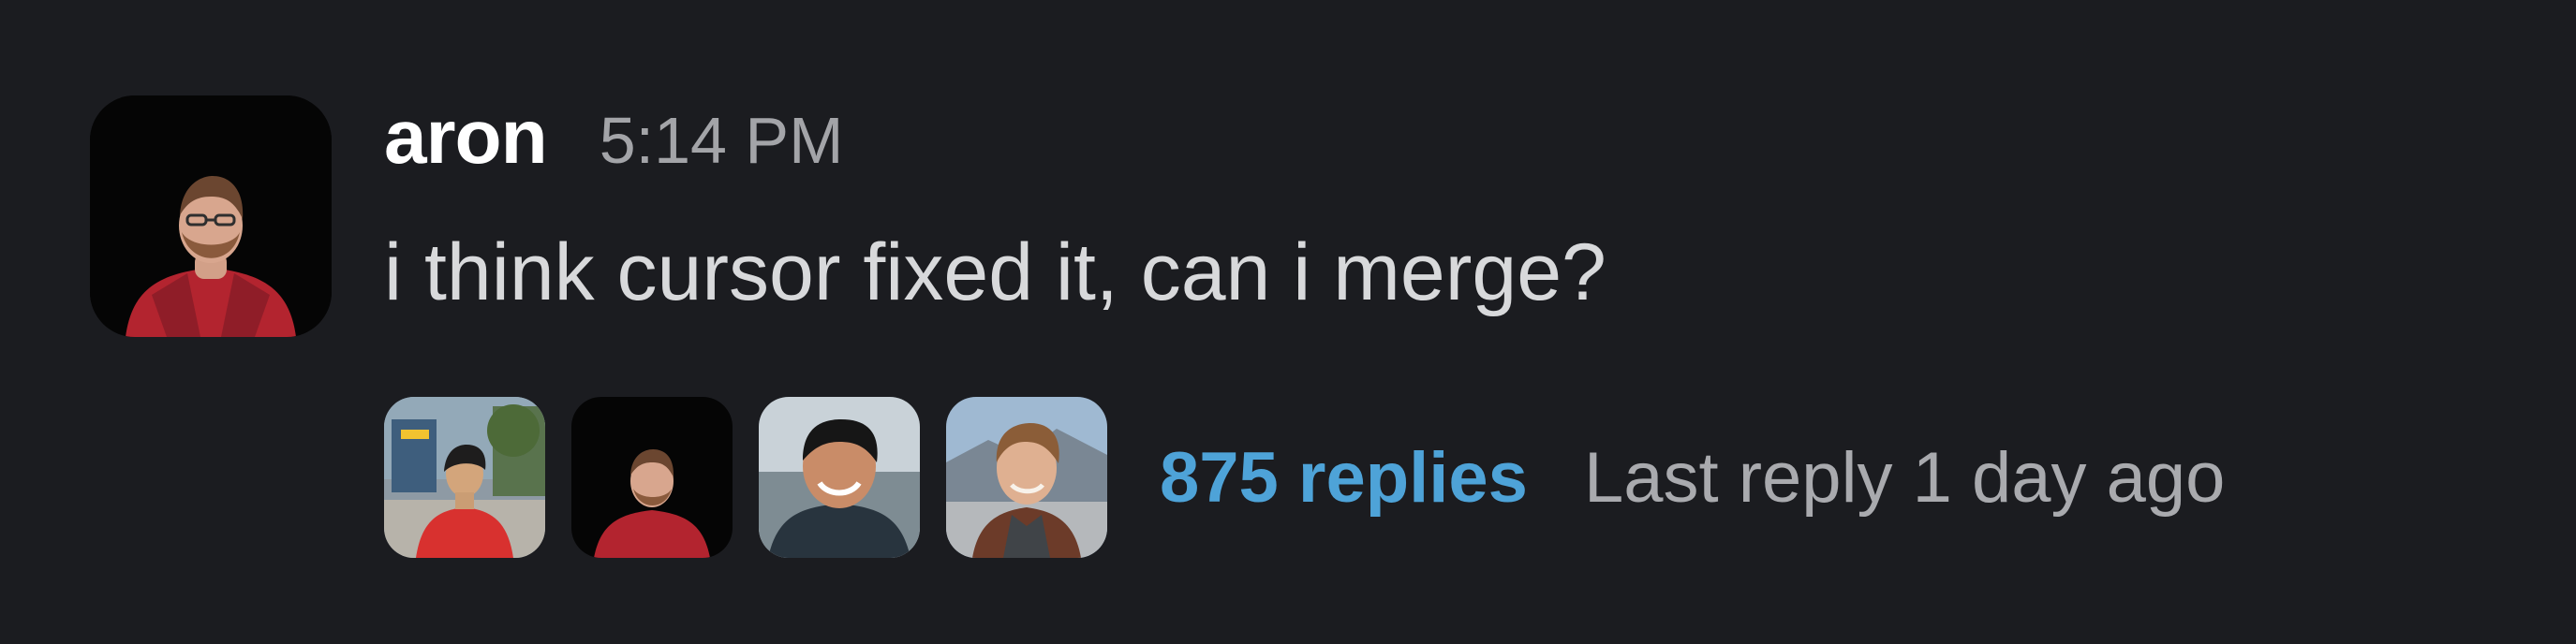 The height and width of the screenshot is (644, 2576). What do you see at coordinates (1904, 478) in the screenshot?
I see `last-reply-text: Last reply 1 day ago` at bounding box center [1904, 478].